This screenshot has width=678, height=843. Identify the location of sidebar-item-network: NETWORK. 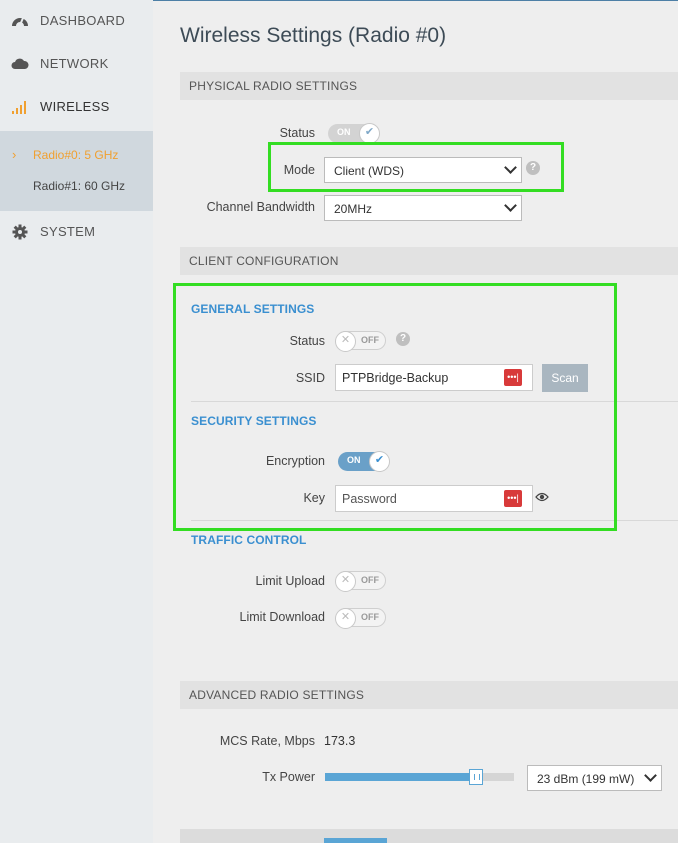
(76, 64).